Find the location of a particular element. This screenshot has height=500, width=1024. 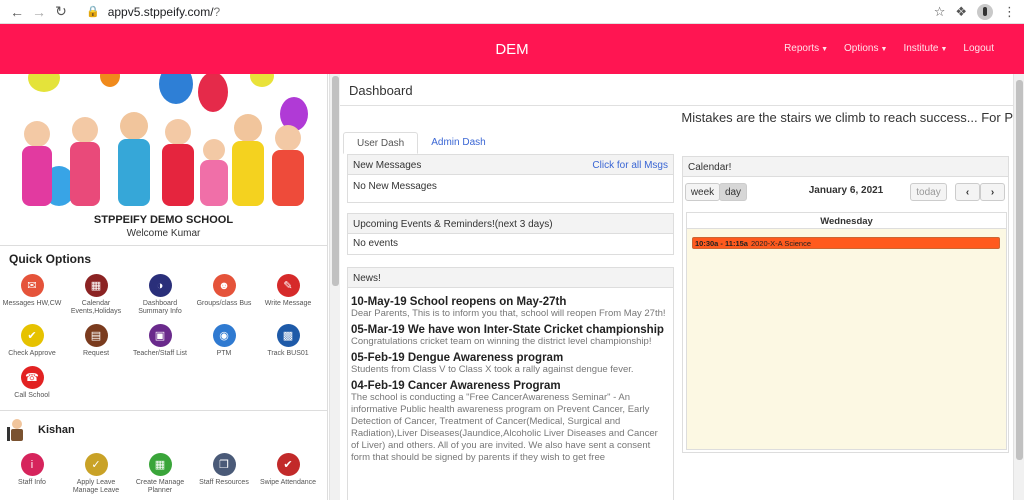

quick-option-dashboard: ◑ Dashboard Summary Info is located at coordinates (160, 295).